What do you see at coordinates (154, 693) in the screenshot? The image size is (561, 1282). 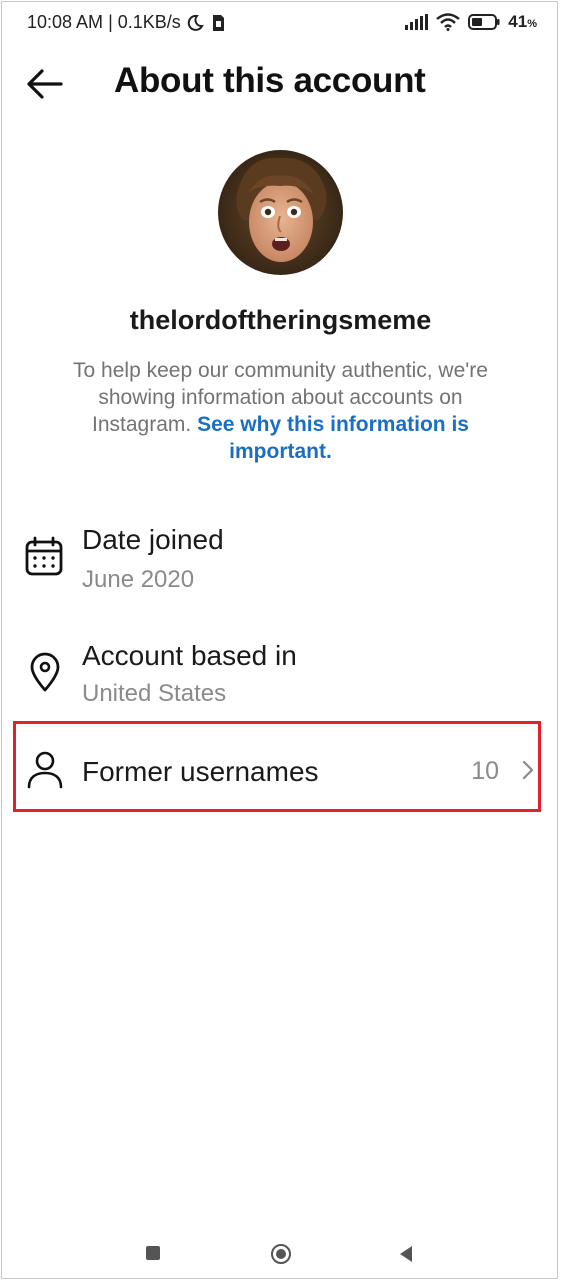 I see `account-location-value: United States` at bounding box center [154, 693].